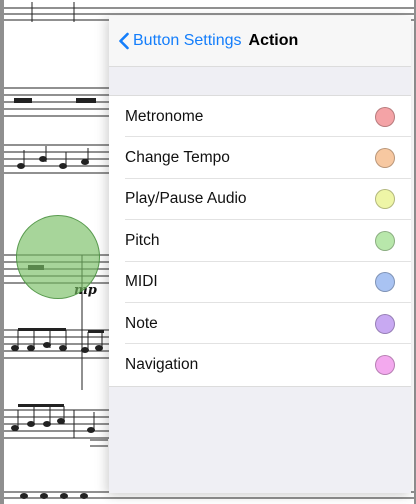  I want to click on action-row-navigation: Navigation, so click(260, 364).